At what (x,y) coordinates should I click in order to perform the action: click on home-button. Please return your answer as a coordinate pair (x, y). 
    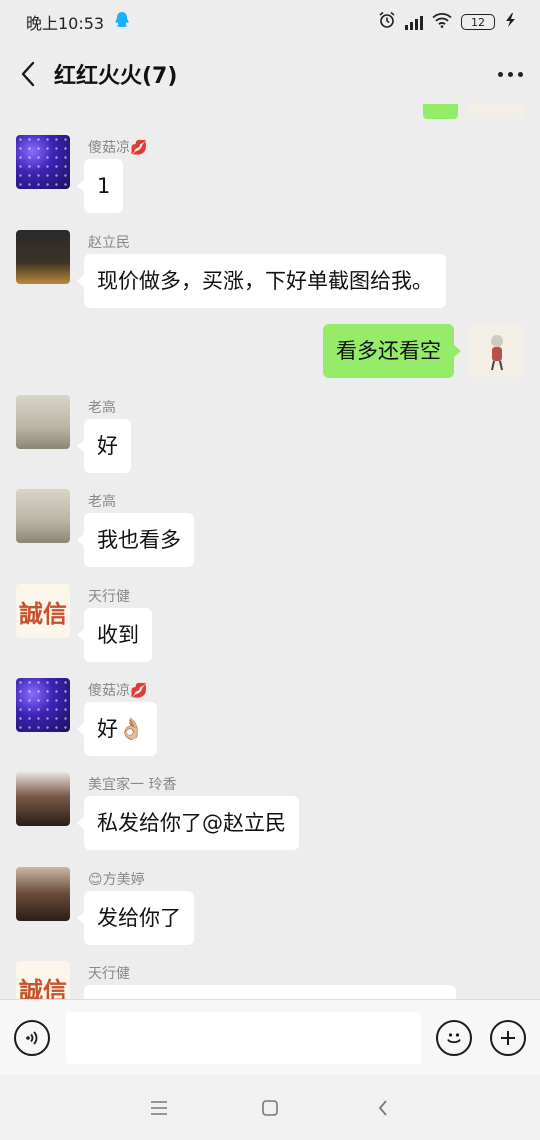
    Looking at the image, I should click on (270, 1108).